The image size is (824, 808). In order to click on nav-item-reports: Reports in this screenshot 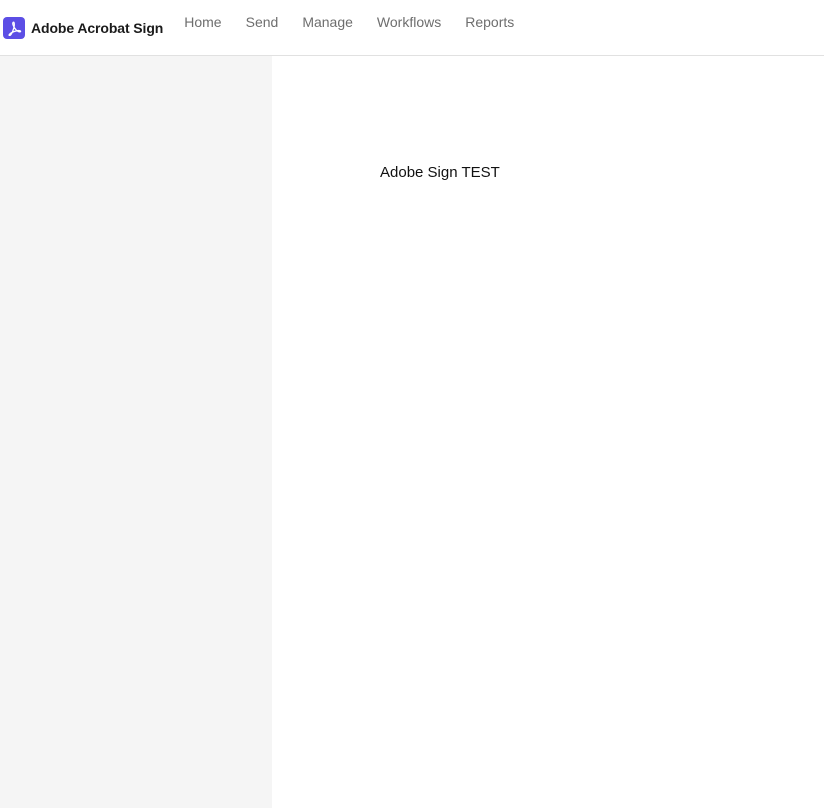, I will do `click(489, 27)`.